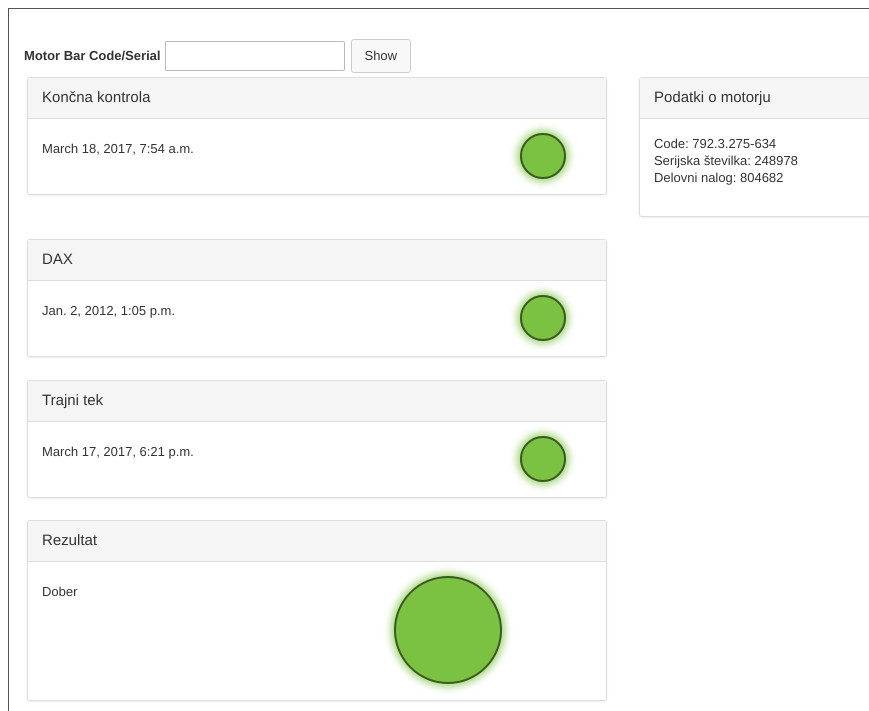  What do you see at coordinates (719, 177) in the screenshot?
I see `motor-info-line: Delovni nalog: 804682` at bounding box center [719, 177].